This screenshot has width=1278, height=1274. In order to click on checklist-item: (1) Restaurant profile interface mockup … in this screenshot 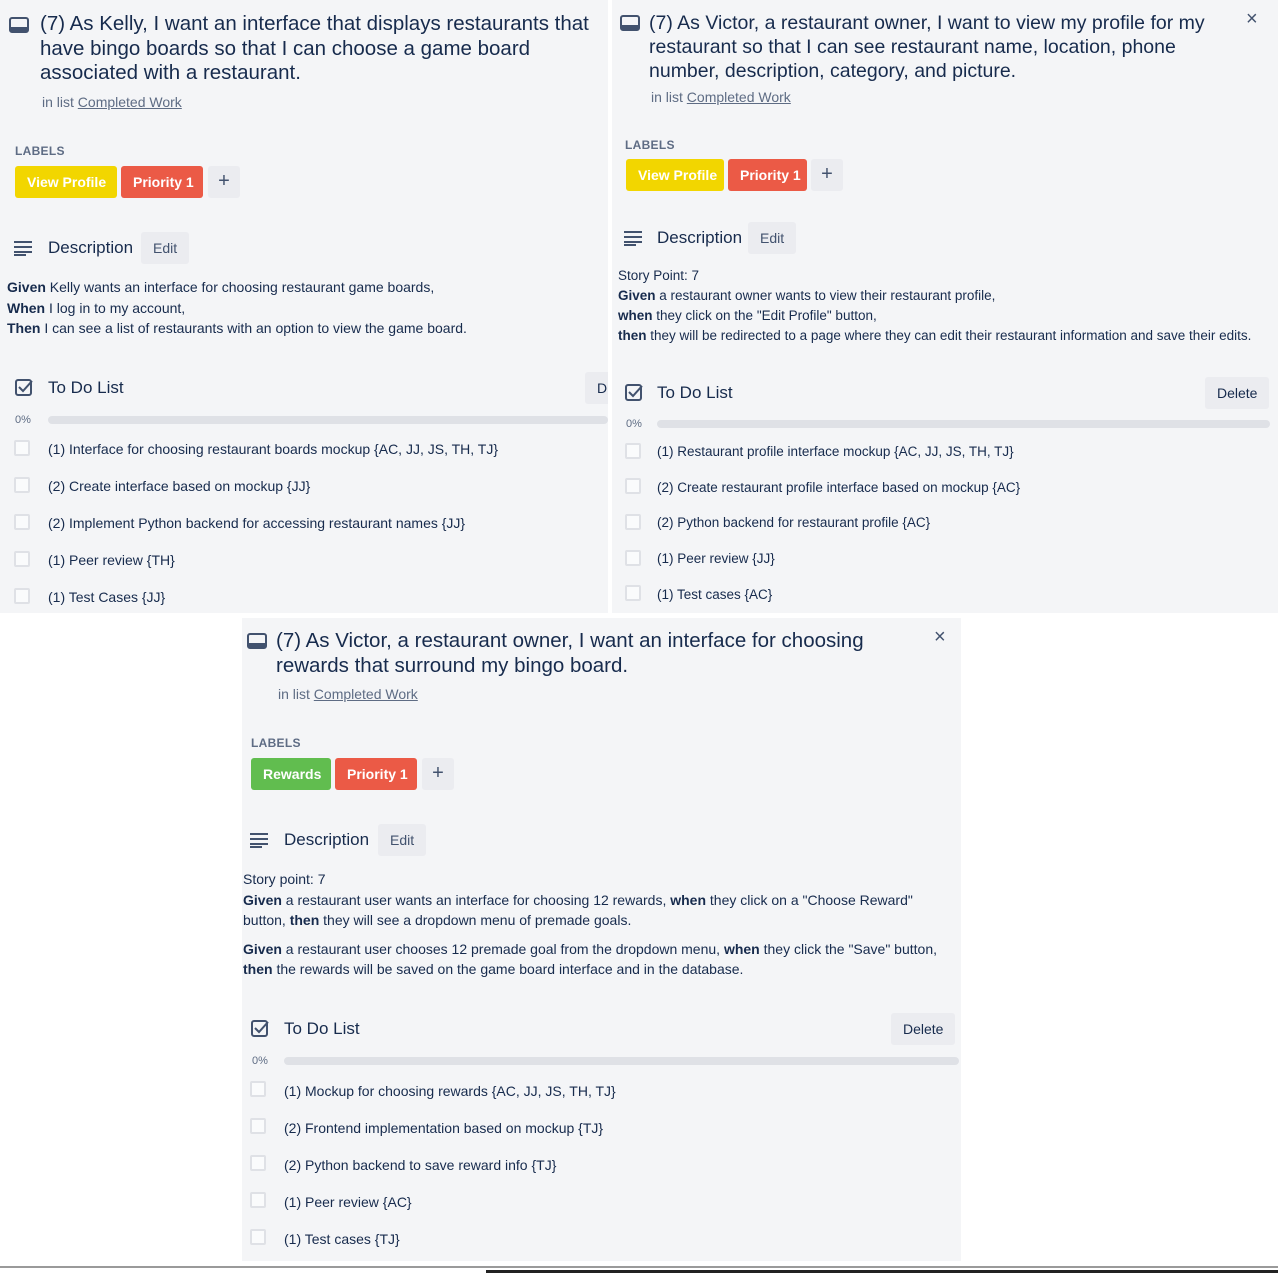, I will do `click(835, 451)`.